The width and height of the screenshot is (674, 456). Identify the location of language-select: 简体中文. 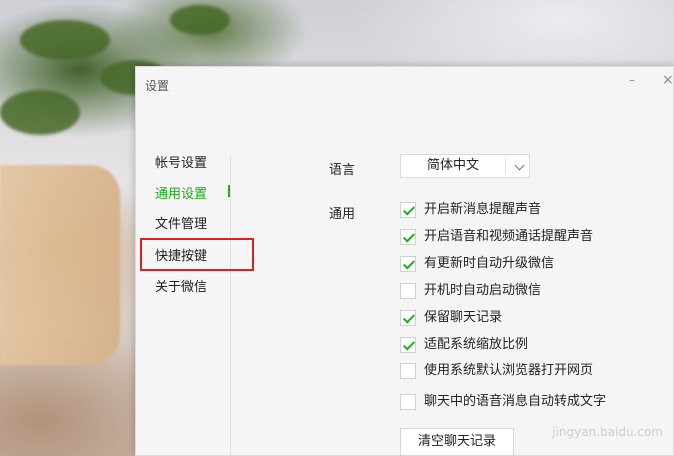
(465, 166).